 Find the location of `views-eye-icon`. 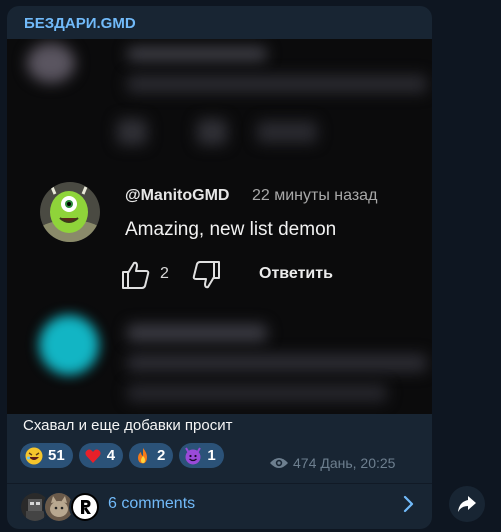

views-eye-icon is located at coordinates (279, 463).